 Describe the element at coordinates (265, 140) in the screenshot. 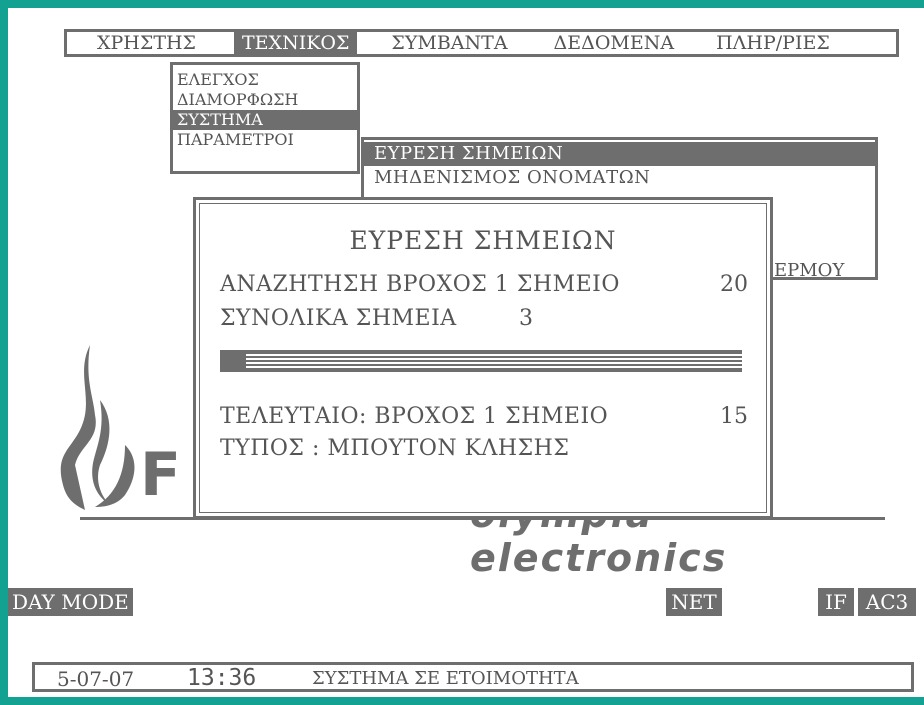

I see `dropdown-item-parameters: ΠΑΡΑΜΕΤΡΟΙ` at that location.